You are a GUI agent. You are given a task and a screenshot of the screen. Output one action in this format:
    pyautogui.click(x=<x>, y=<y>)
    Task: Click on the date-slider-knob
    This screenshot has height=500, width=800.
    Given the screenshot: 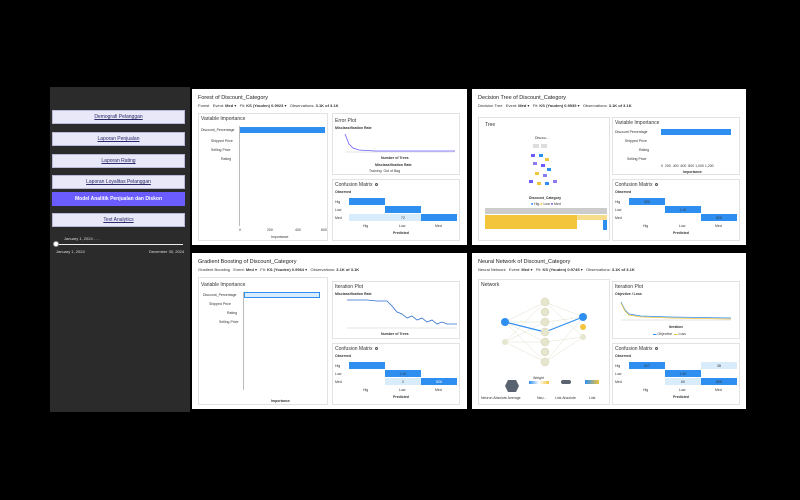 What is the action you would take?
    pyautogui.click(x=56, y=244)
    